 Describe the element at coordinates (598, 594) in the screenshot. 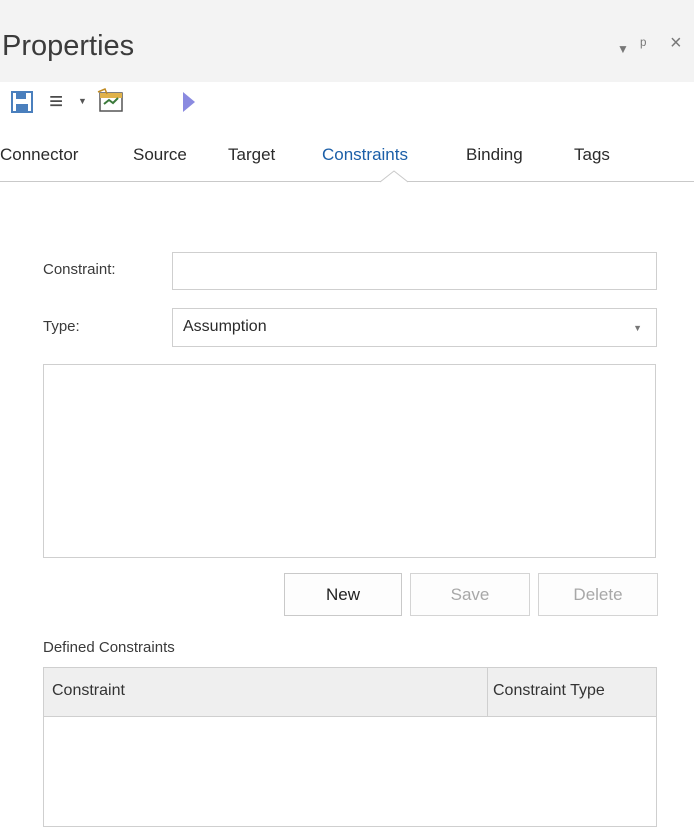

I see `delete-button: Delete` at that location.